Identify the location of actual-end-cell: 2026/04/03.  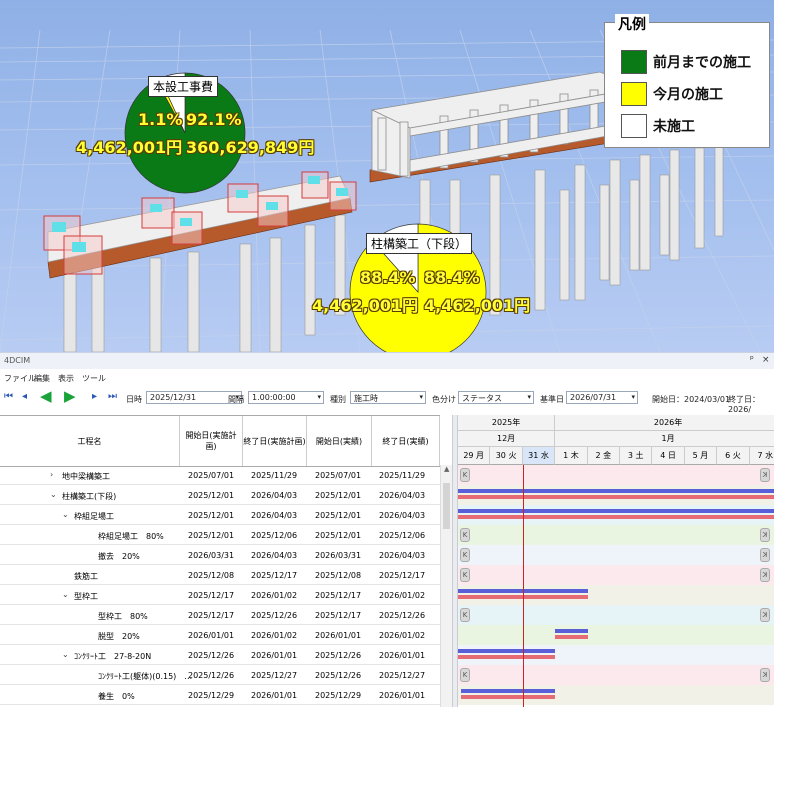
(402, 495).